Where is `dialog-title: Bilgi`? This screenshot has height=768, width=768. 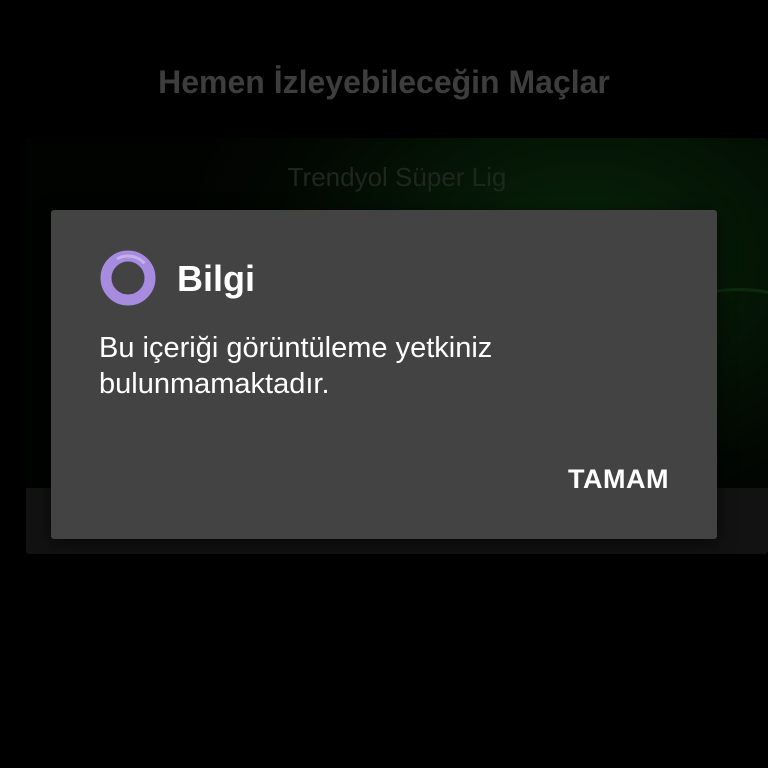 dialog-title: Bilgi is located at coordinates (216, 278).